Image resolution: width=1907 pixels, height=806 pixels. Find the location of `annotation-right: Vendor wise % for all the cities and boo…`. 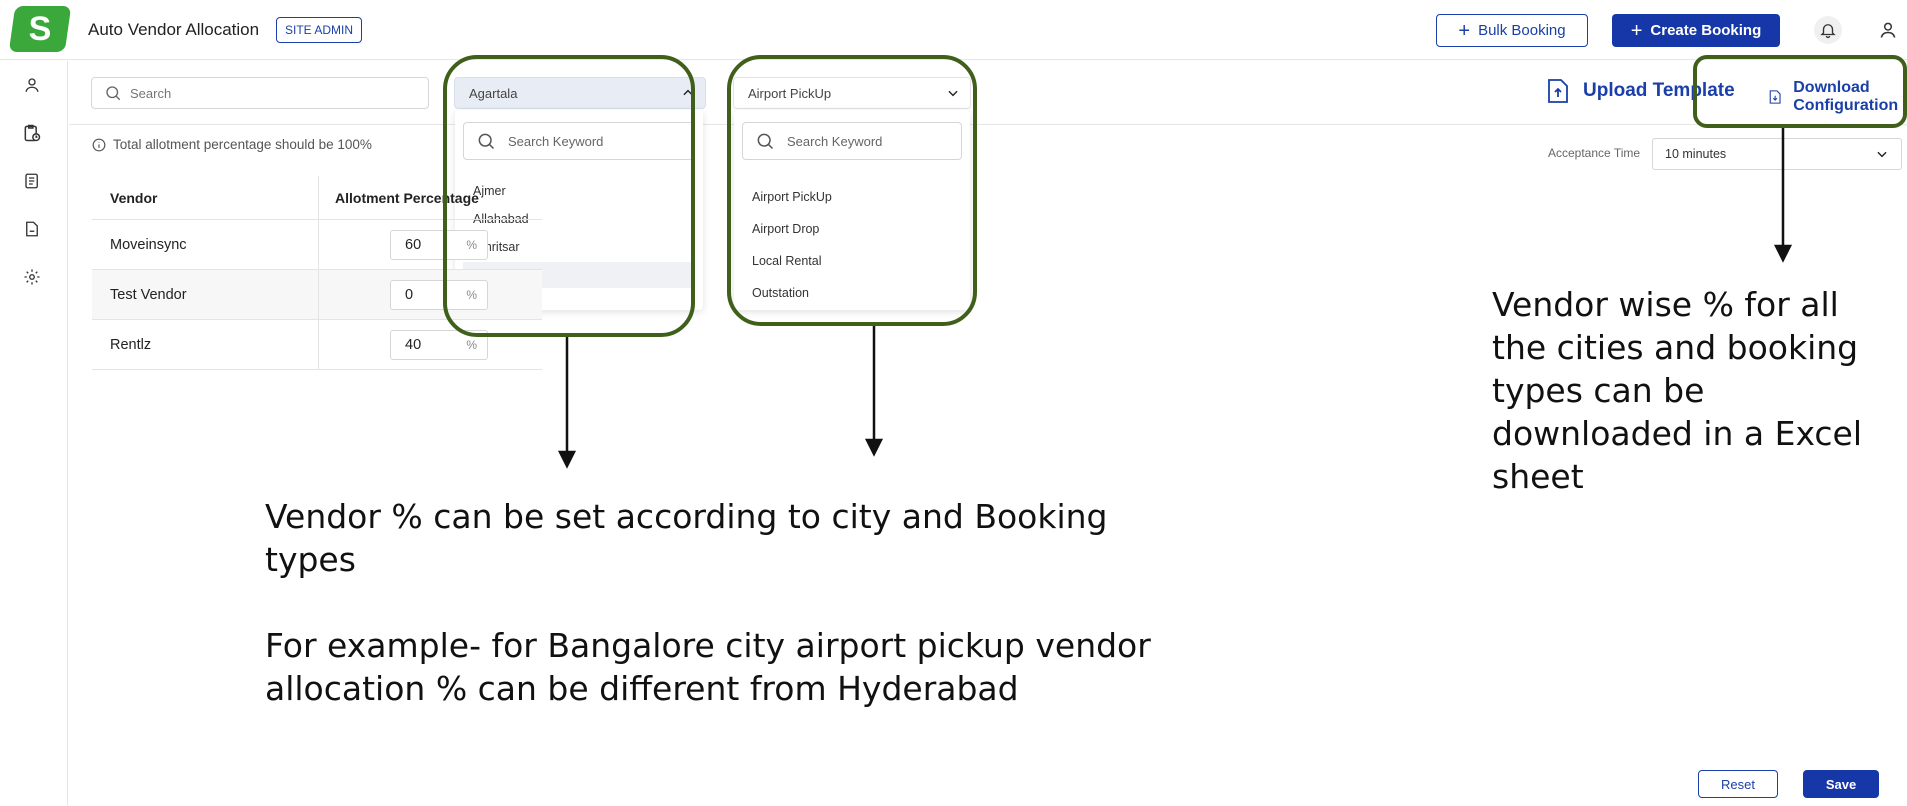

annotation-right: Vendor wise % for all the cities and boo… is located at coordinates (1677, 390).